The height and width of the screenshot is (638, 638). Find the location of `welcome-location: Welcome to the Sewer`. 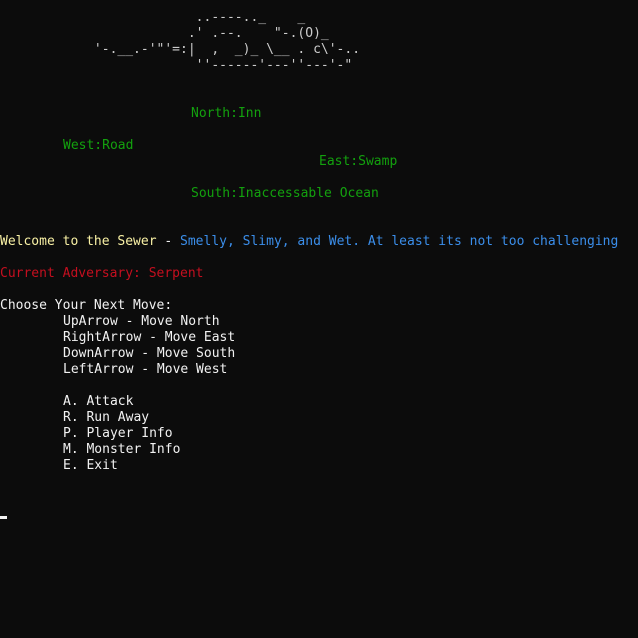

welcome-location: Welcome to the Sewer is located at coordinates (78, 241).